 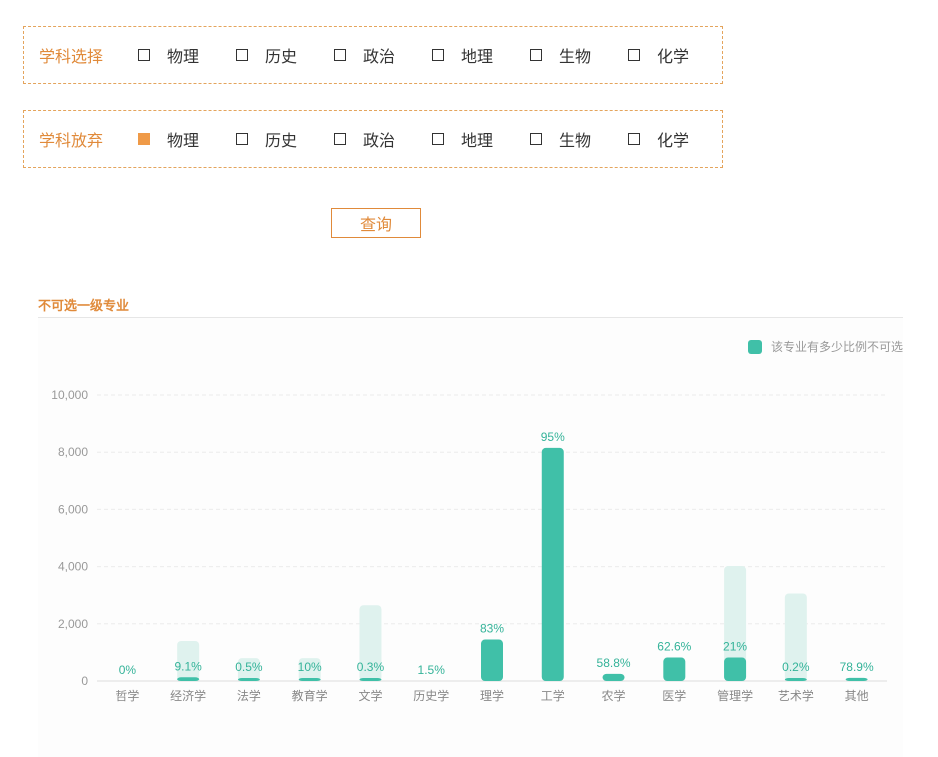 What do you see at coordinates (492, 629) in the screenshot?
I see `data-label: 83%` at bounding box center [492, 629].